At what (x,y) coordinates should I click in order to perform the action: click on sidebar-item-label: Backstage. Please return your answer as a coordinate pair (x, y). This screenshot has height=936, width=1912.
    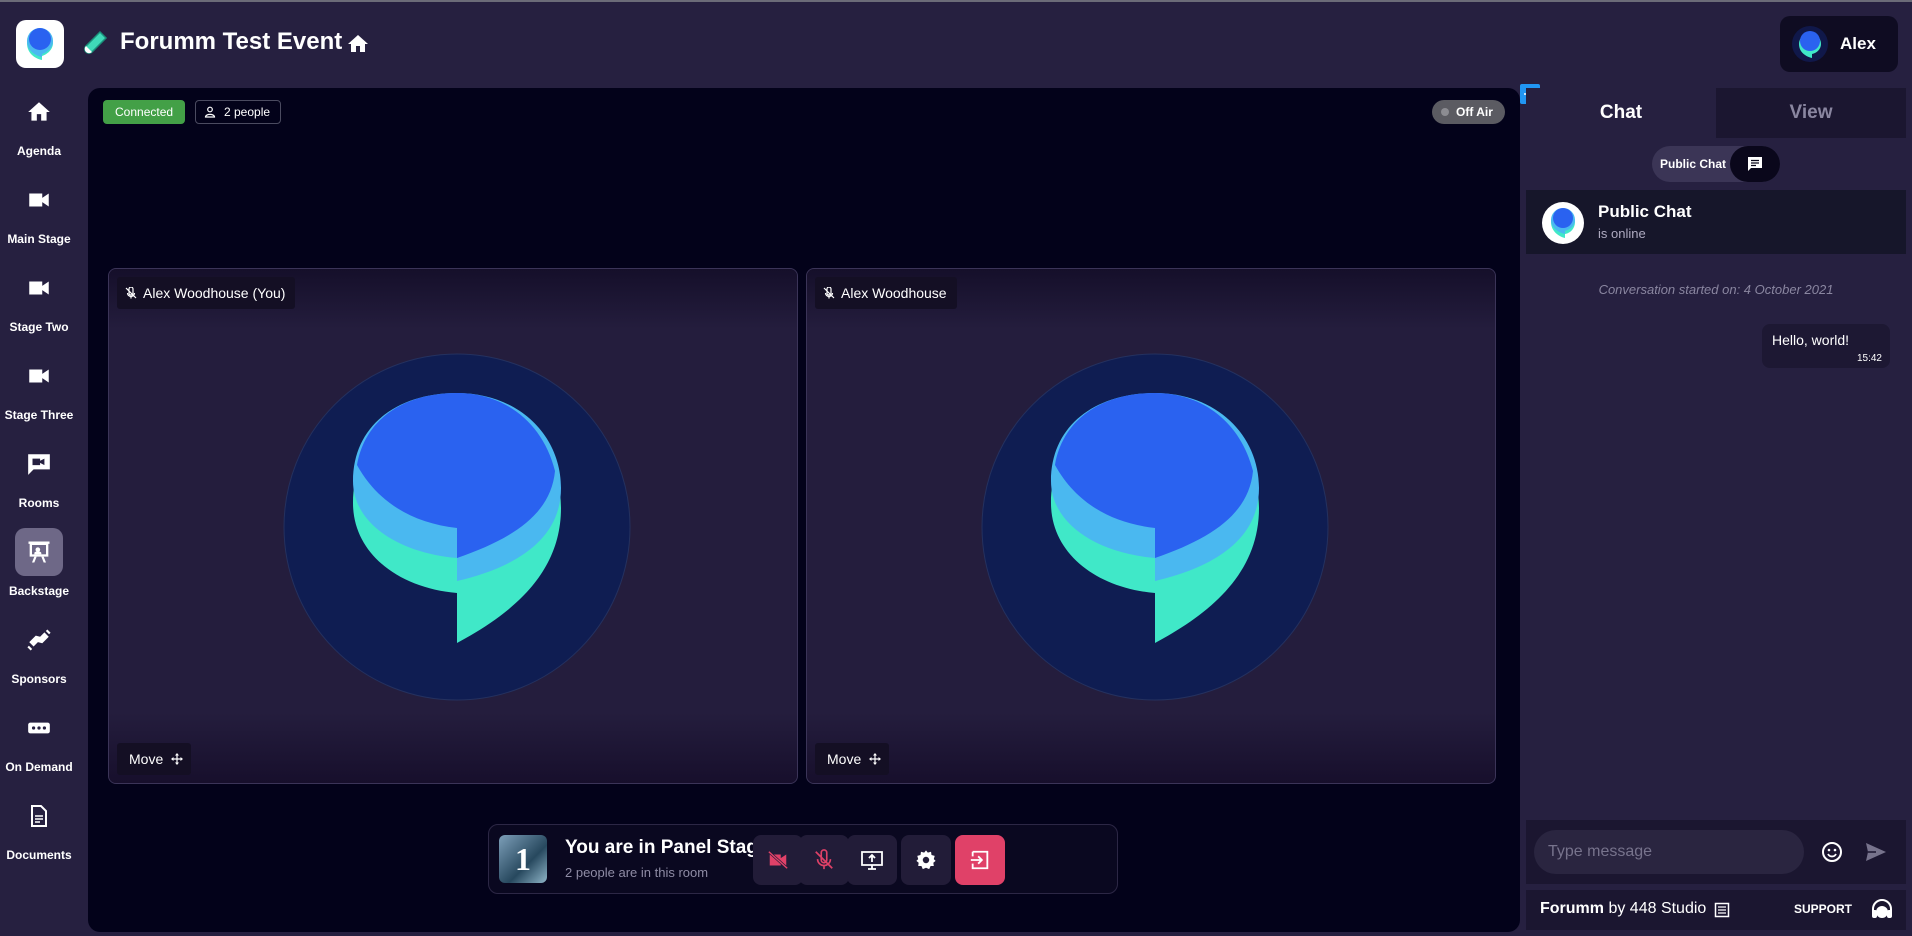
    Looking at the image, I should click on (39, 591).